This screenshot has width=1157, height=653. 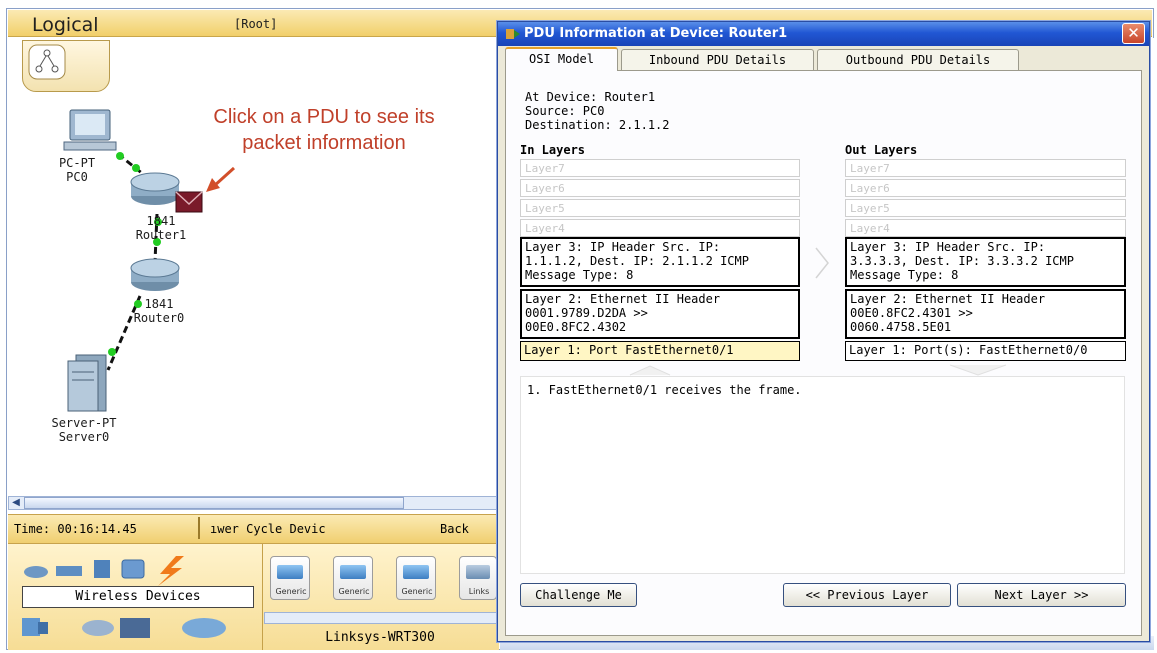 I want to click on layer-down-arrow-icon, so click(x=978, y=370).